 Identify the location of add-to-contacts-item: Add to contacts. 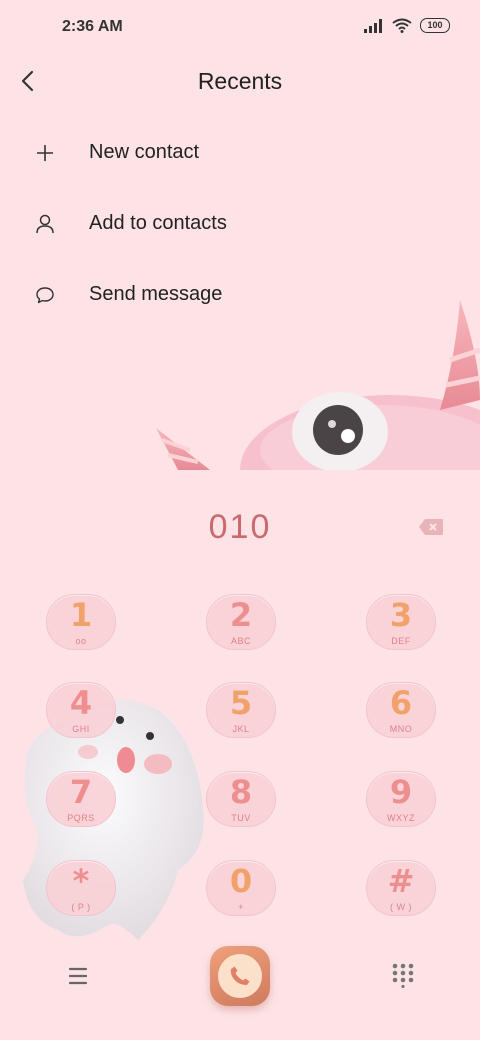
(240, 223).